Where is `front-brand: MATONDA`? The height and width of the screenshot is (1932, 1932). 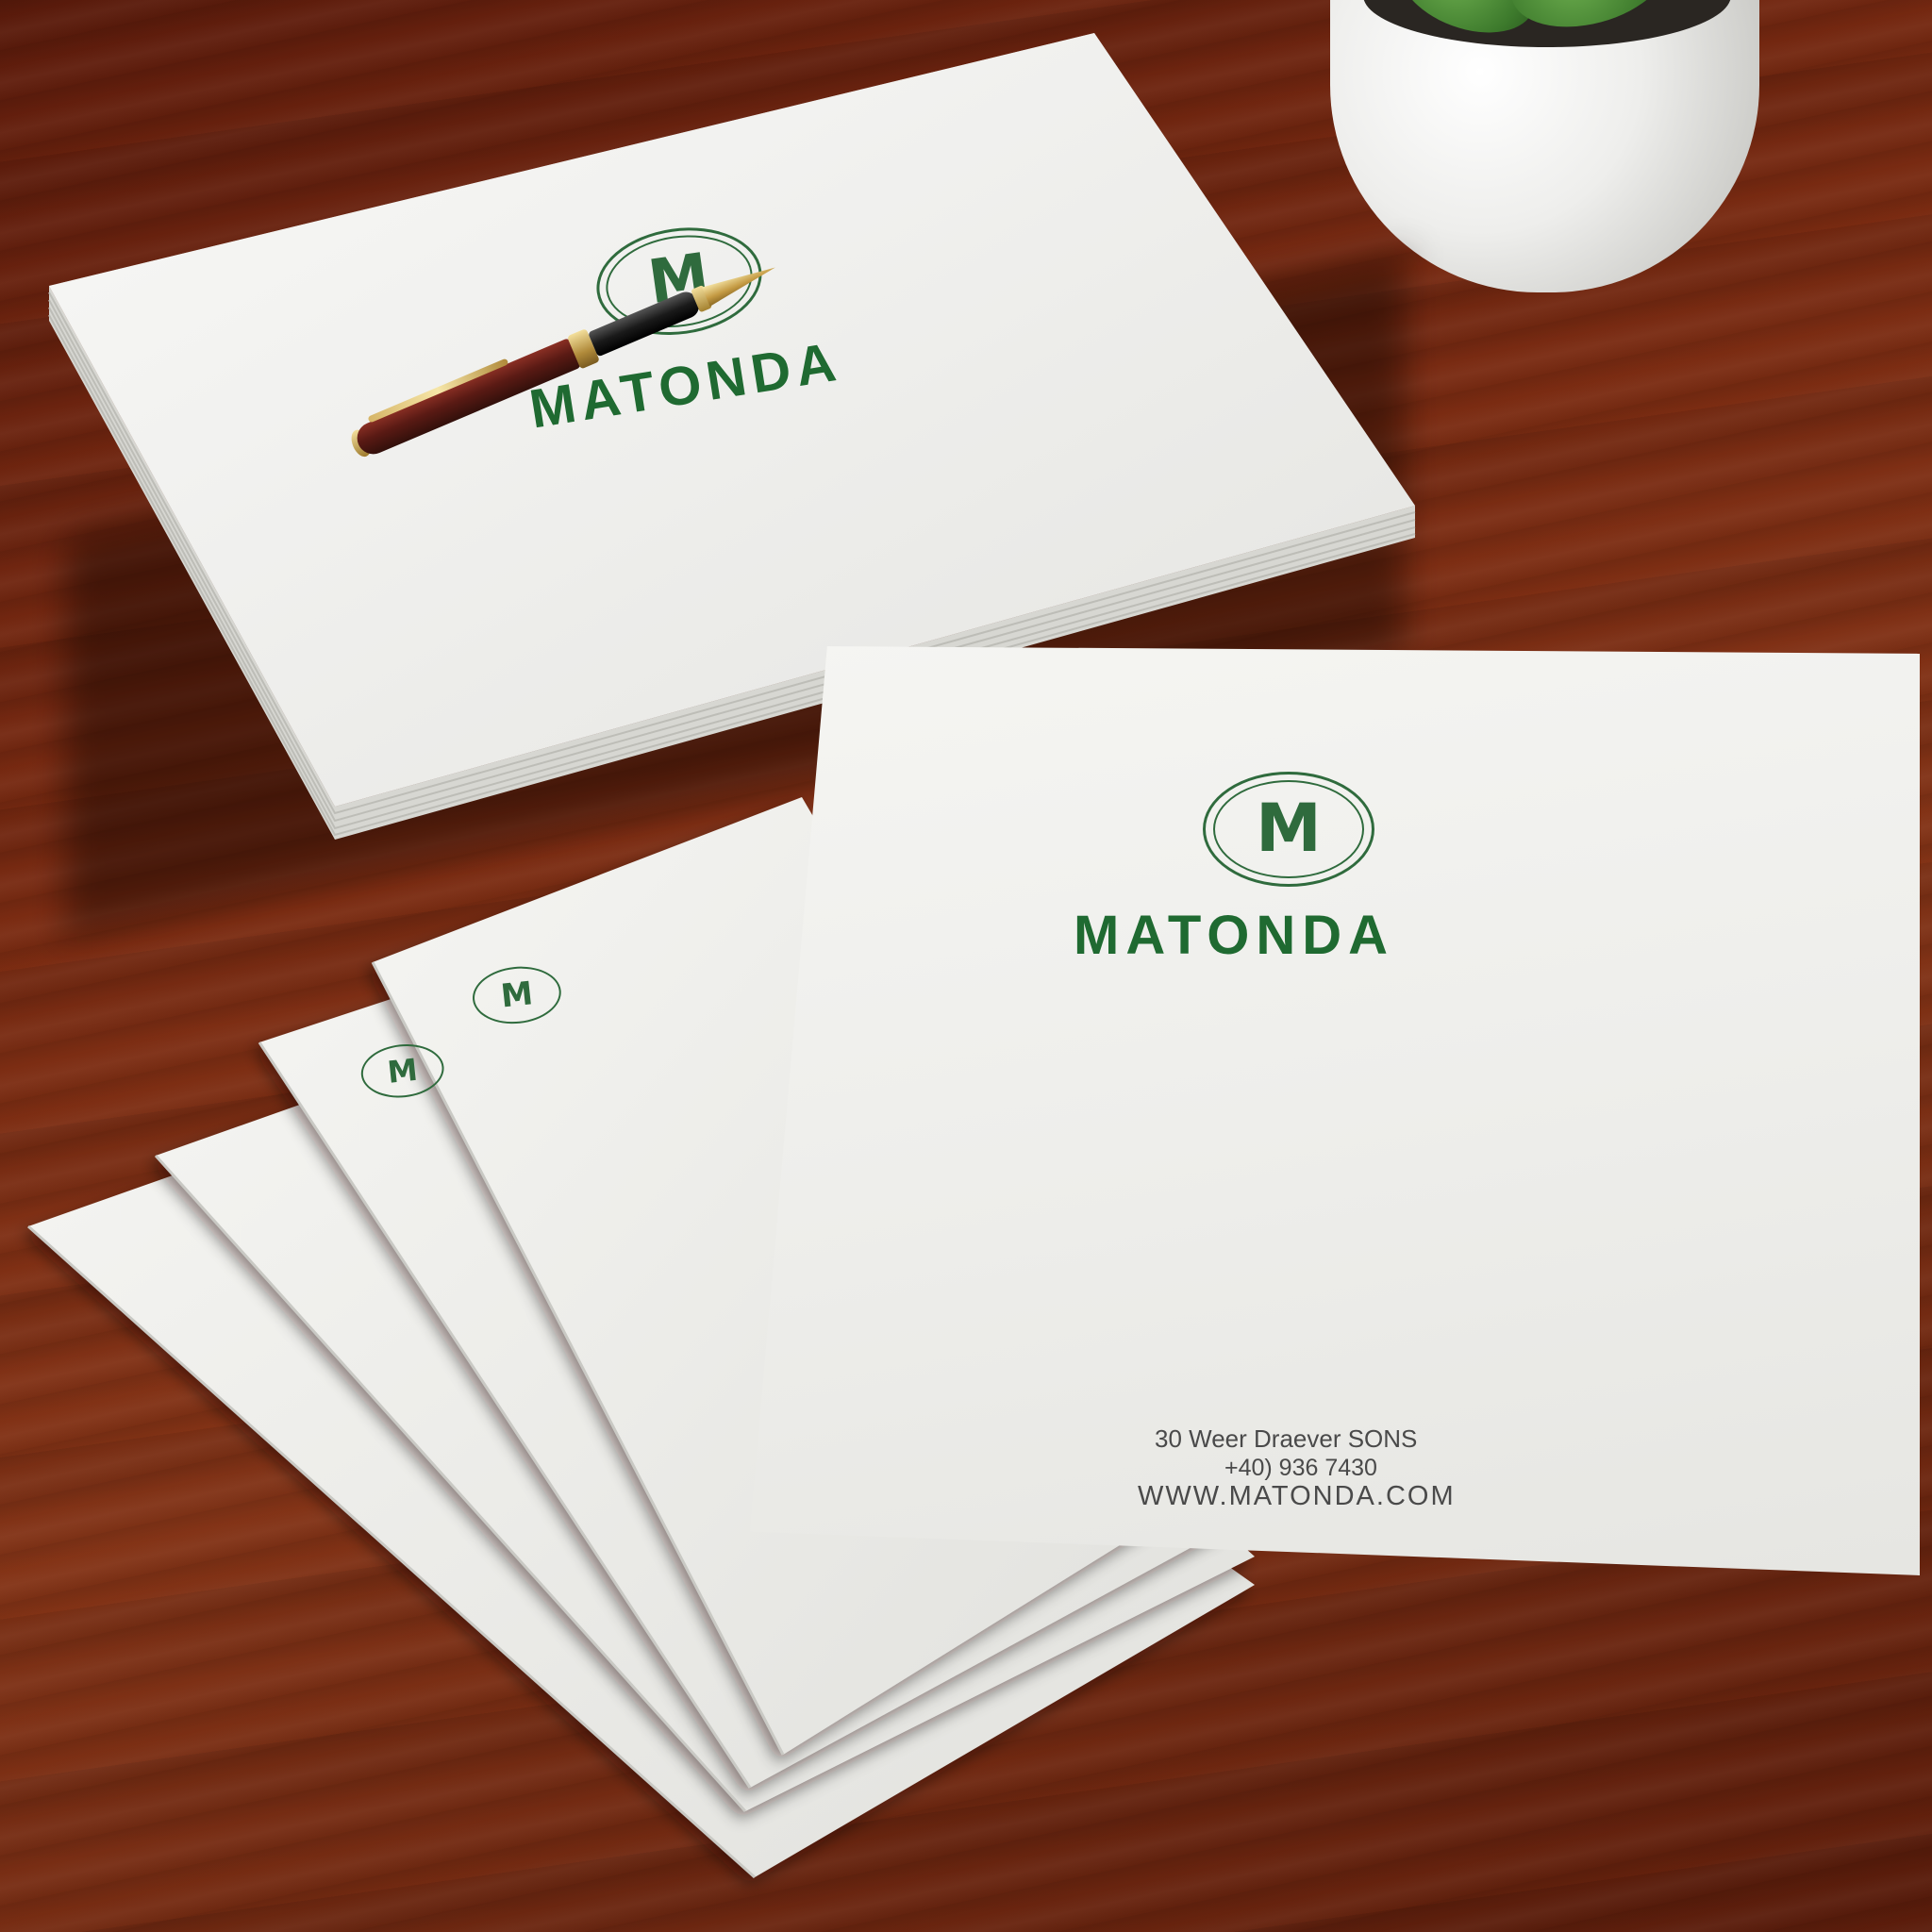
front-brand: MATONDA is located at coordinates (1234, 936).